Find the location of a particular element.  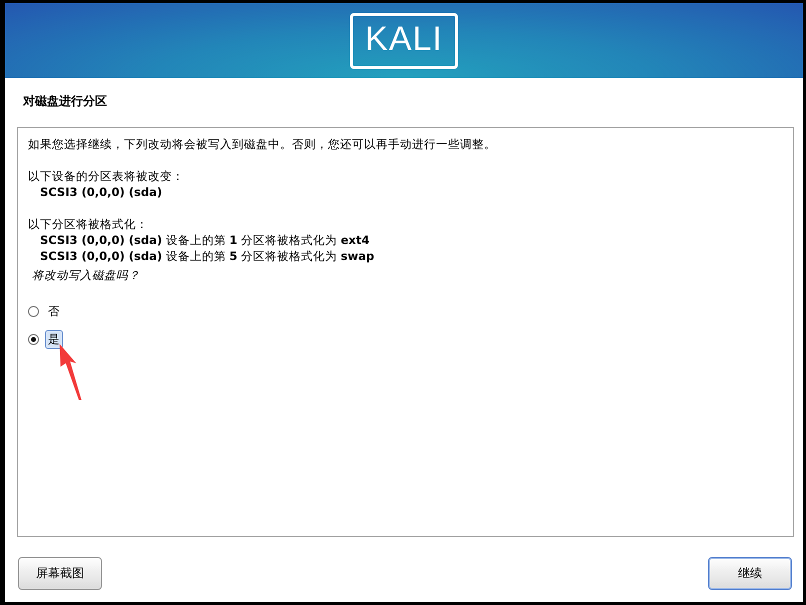

kali-logo: KALI is located at coordinates (404, 40).